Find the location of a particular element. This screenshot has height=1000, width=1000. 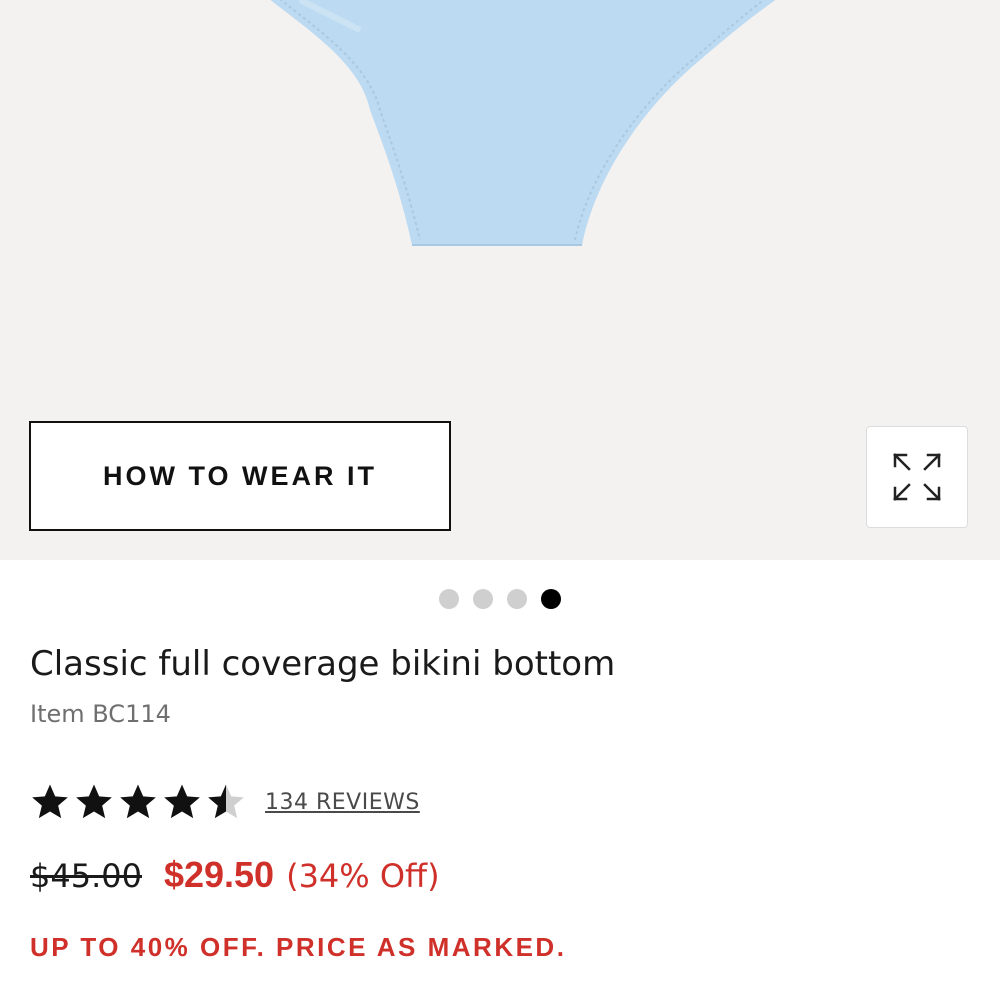

sale-price: $29.50 is located at coordinates (219, 874).